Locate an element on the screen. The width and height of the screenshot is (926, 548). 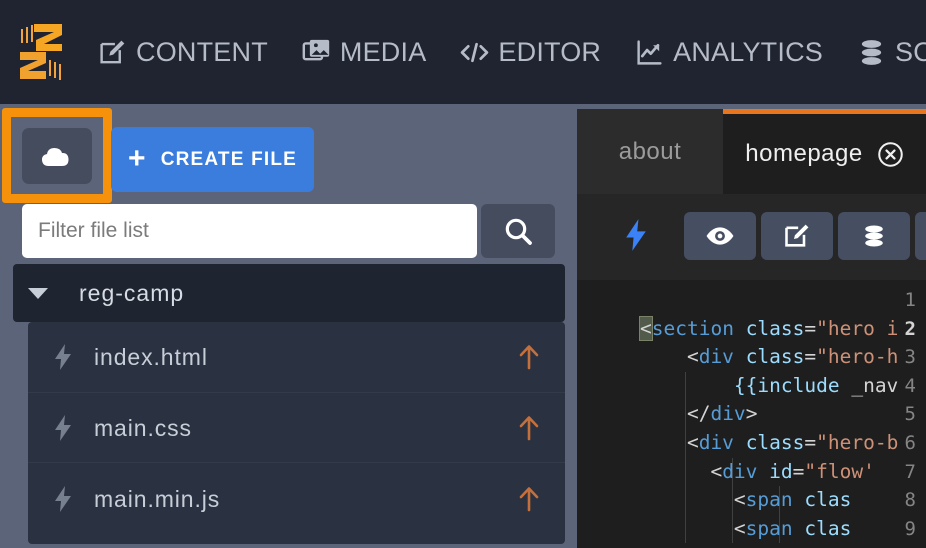
zesty-logo is located at coordinates (41, 52).